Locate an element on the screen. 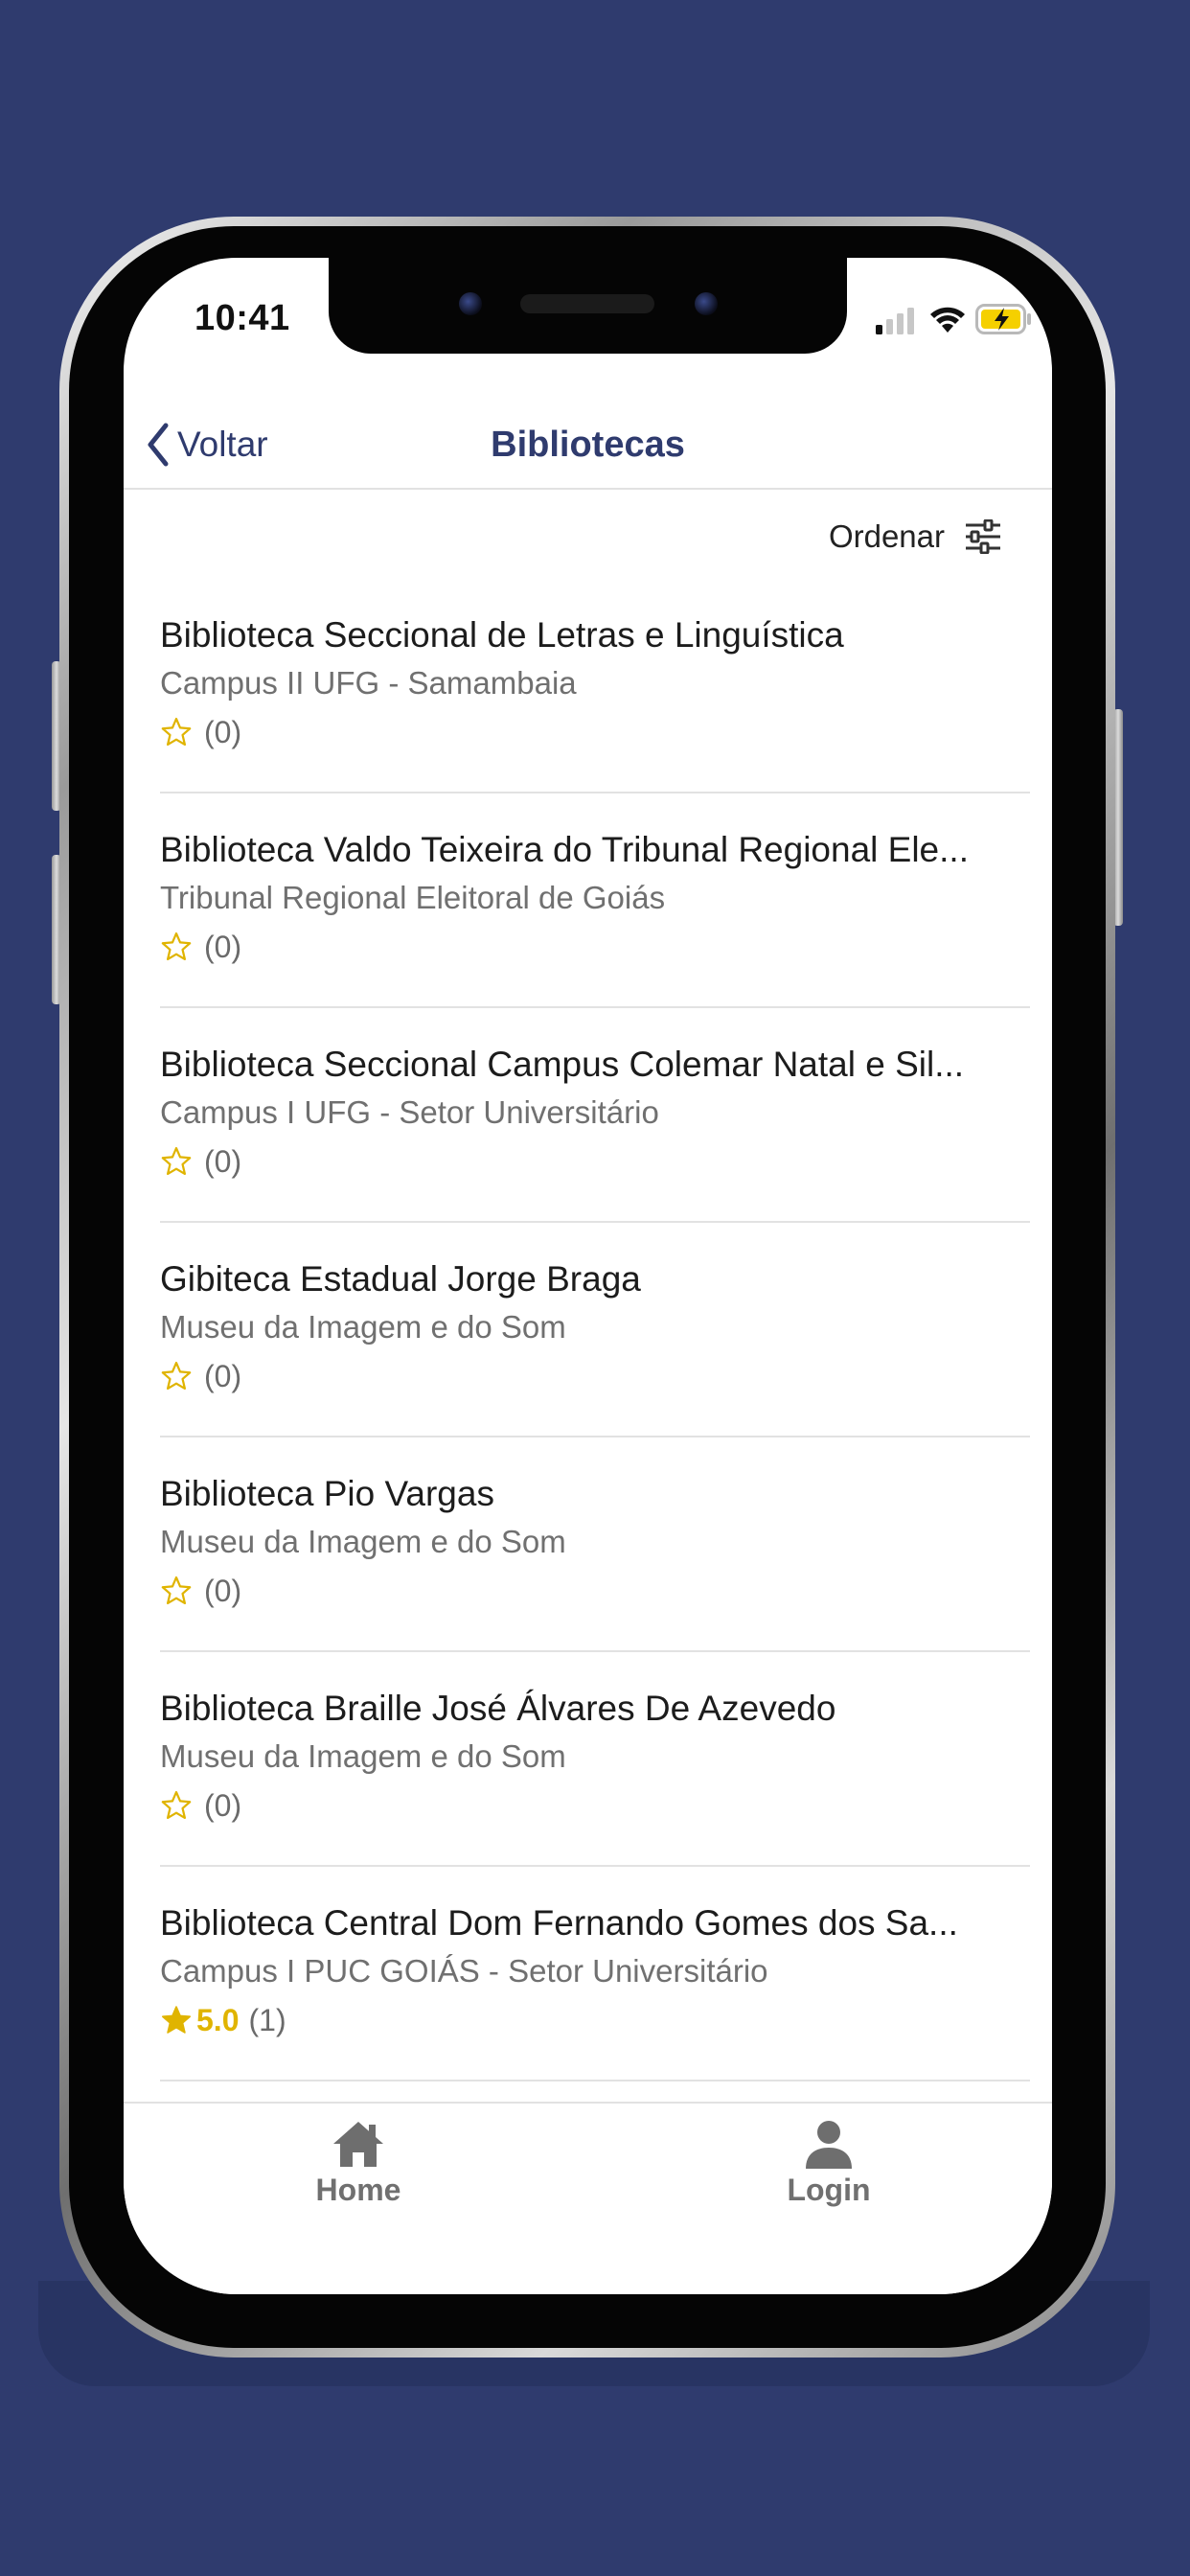 This screenshot has width=1190, height=2576. tab-bar: Home Login is located at coordinates (588, 2198).